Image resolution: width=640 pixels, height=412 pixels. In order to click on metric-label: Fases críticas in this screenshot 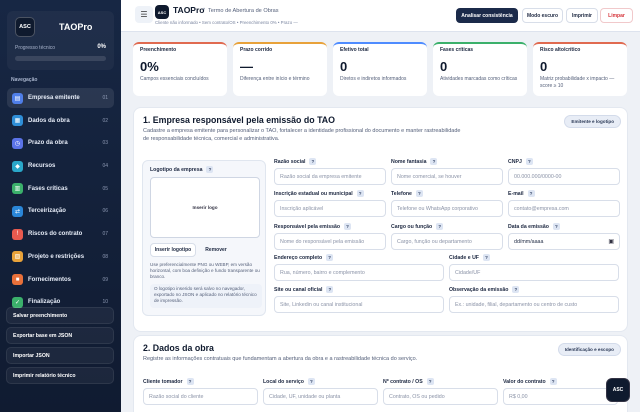, I will do `click(457, 50)`.